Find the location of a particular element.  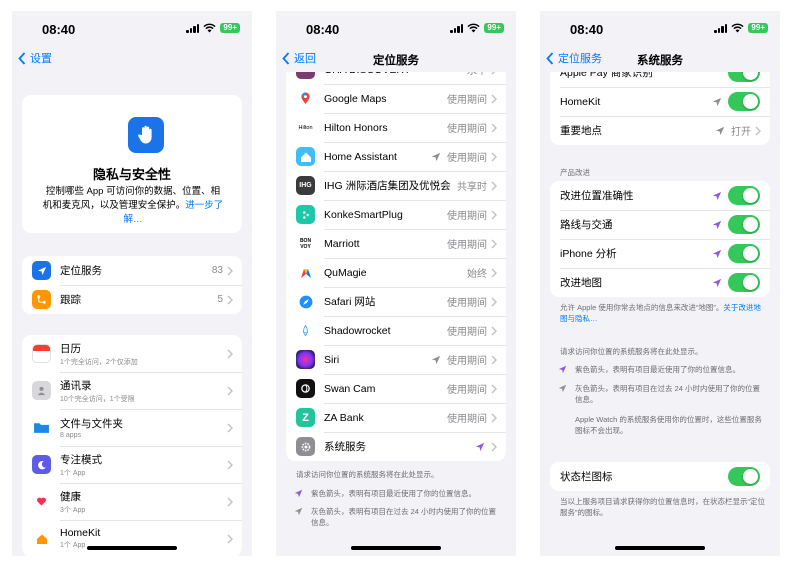

row-subtitle: 1个 App is located at coordinates (73, 473).